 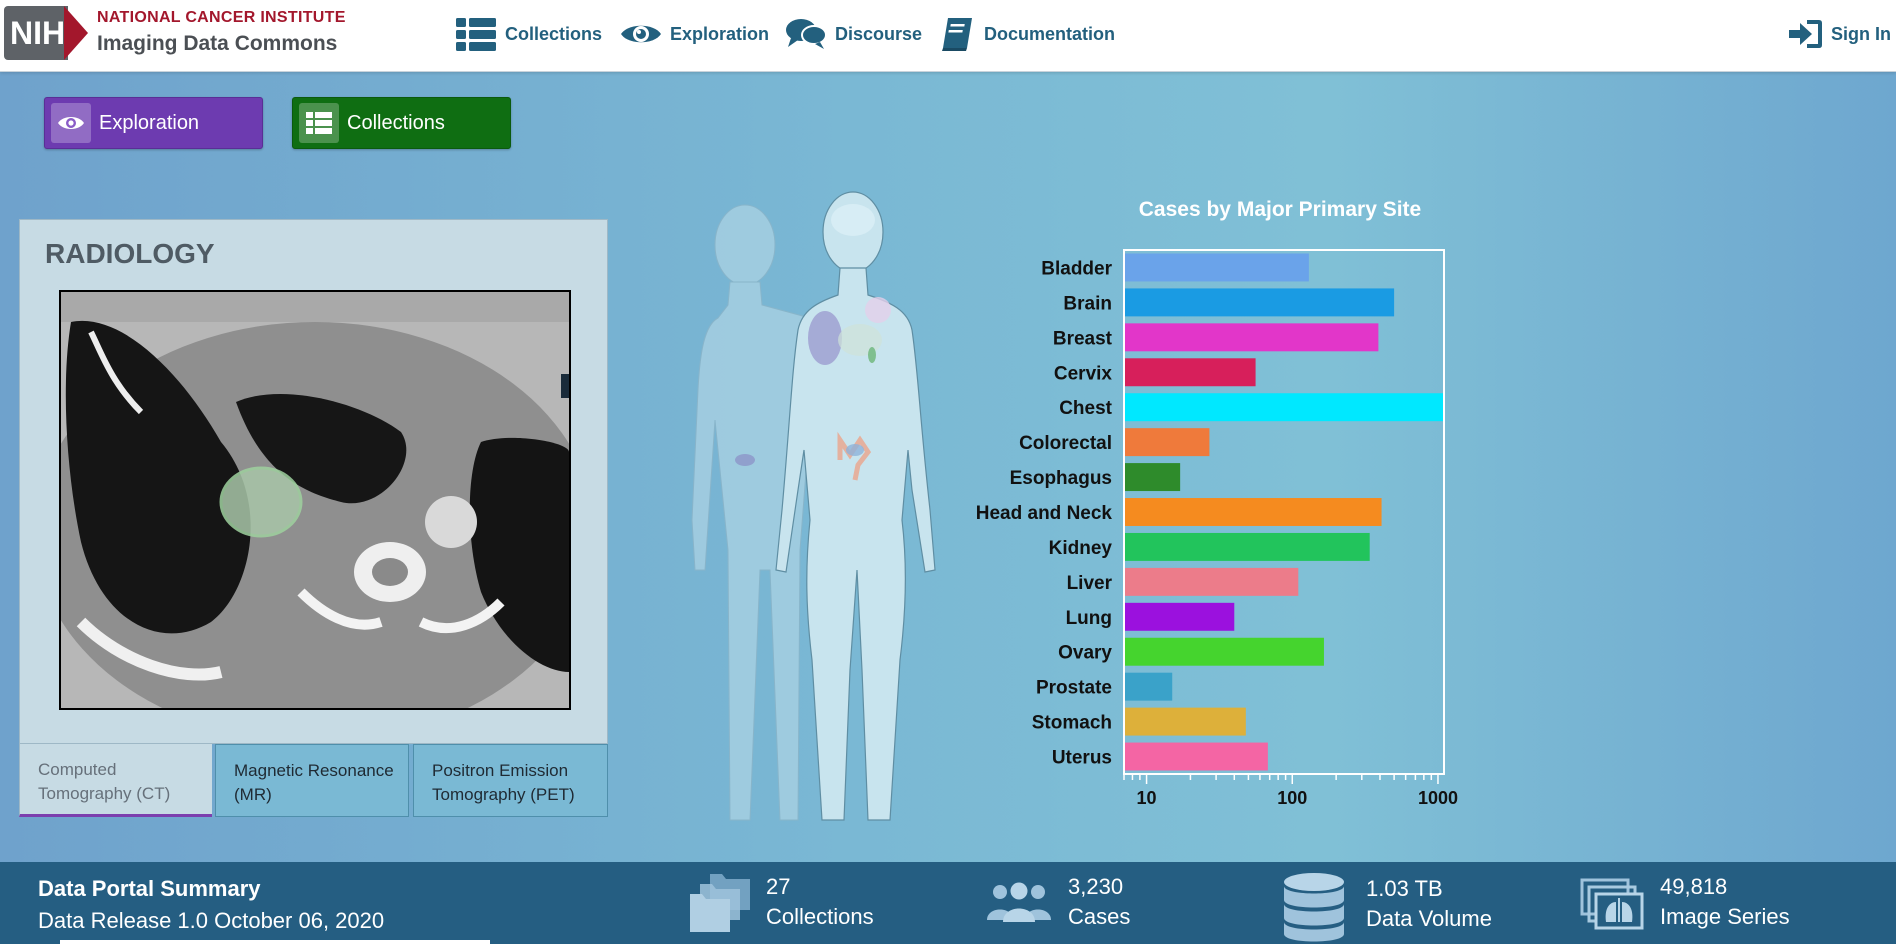 I want to click on stat-image-series: 49,818 Image Series, so click(x=1685, y=904).